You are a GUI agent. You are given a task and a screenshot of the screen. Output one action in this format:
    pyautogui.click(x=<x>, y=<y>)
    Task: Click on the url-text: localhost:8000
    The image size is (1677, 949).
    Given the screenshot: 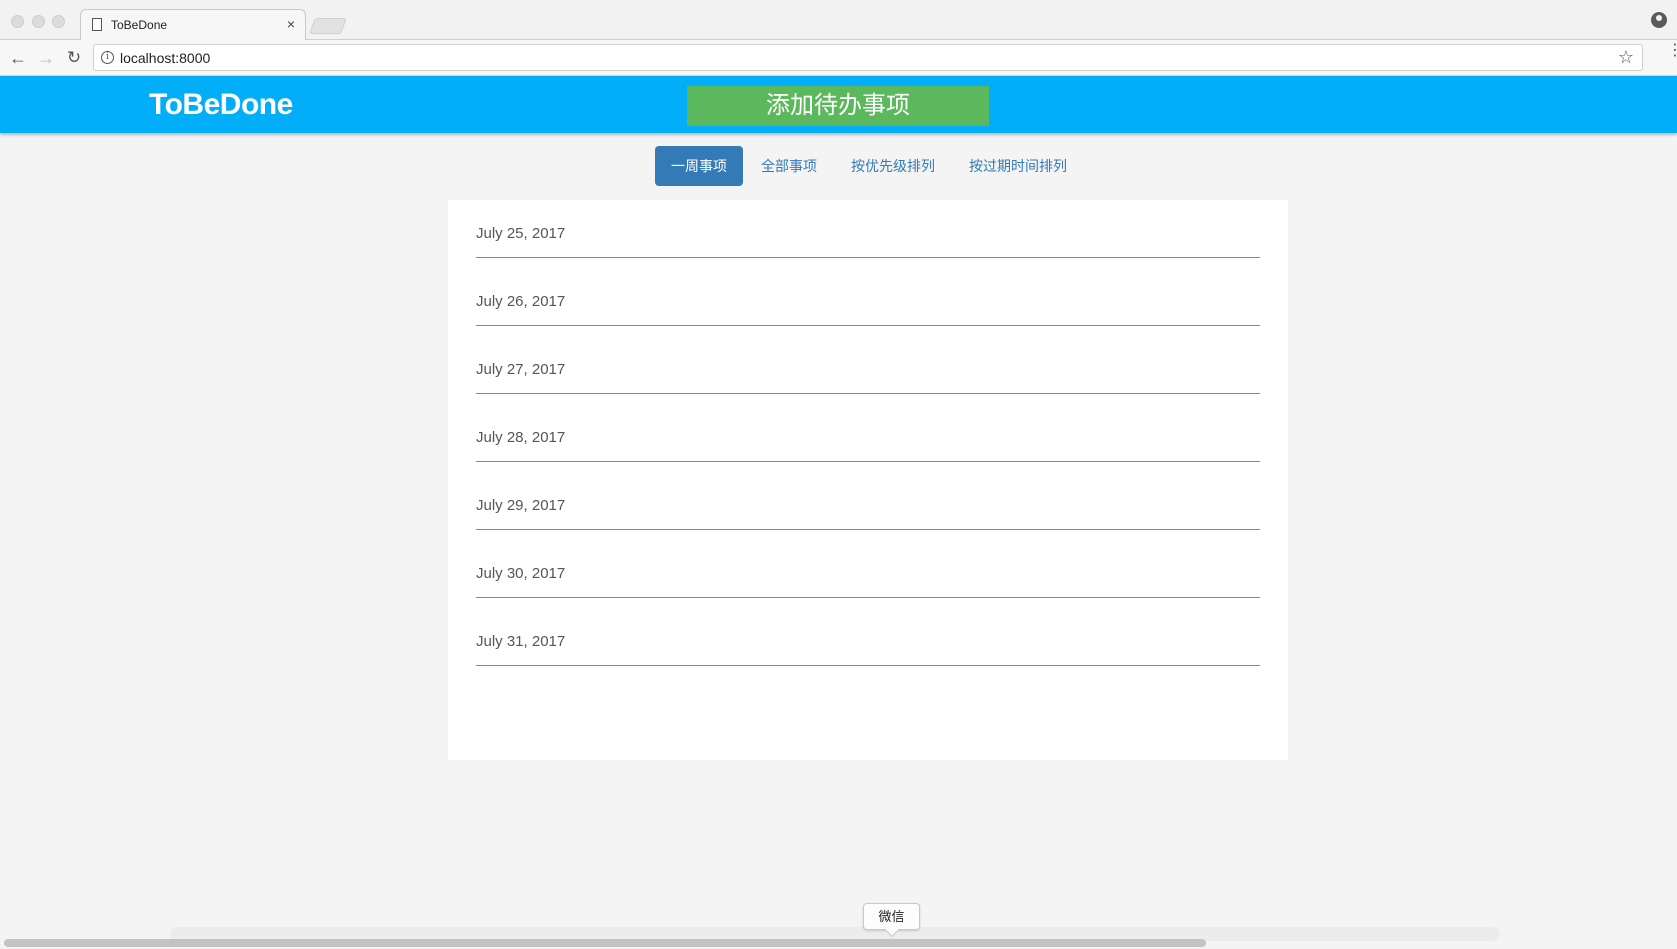 What is the action you would take?
    pyautogui.click(x=165, y=58)
    